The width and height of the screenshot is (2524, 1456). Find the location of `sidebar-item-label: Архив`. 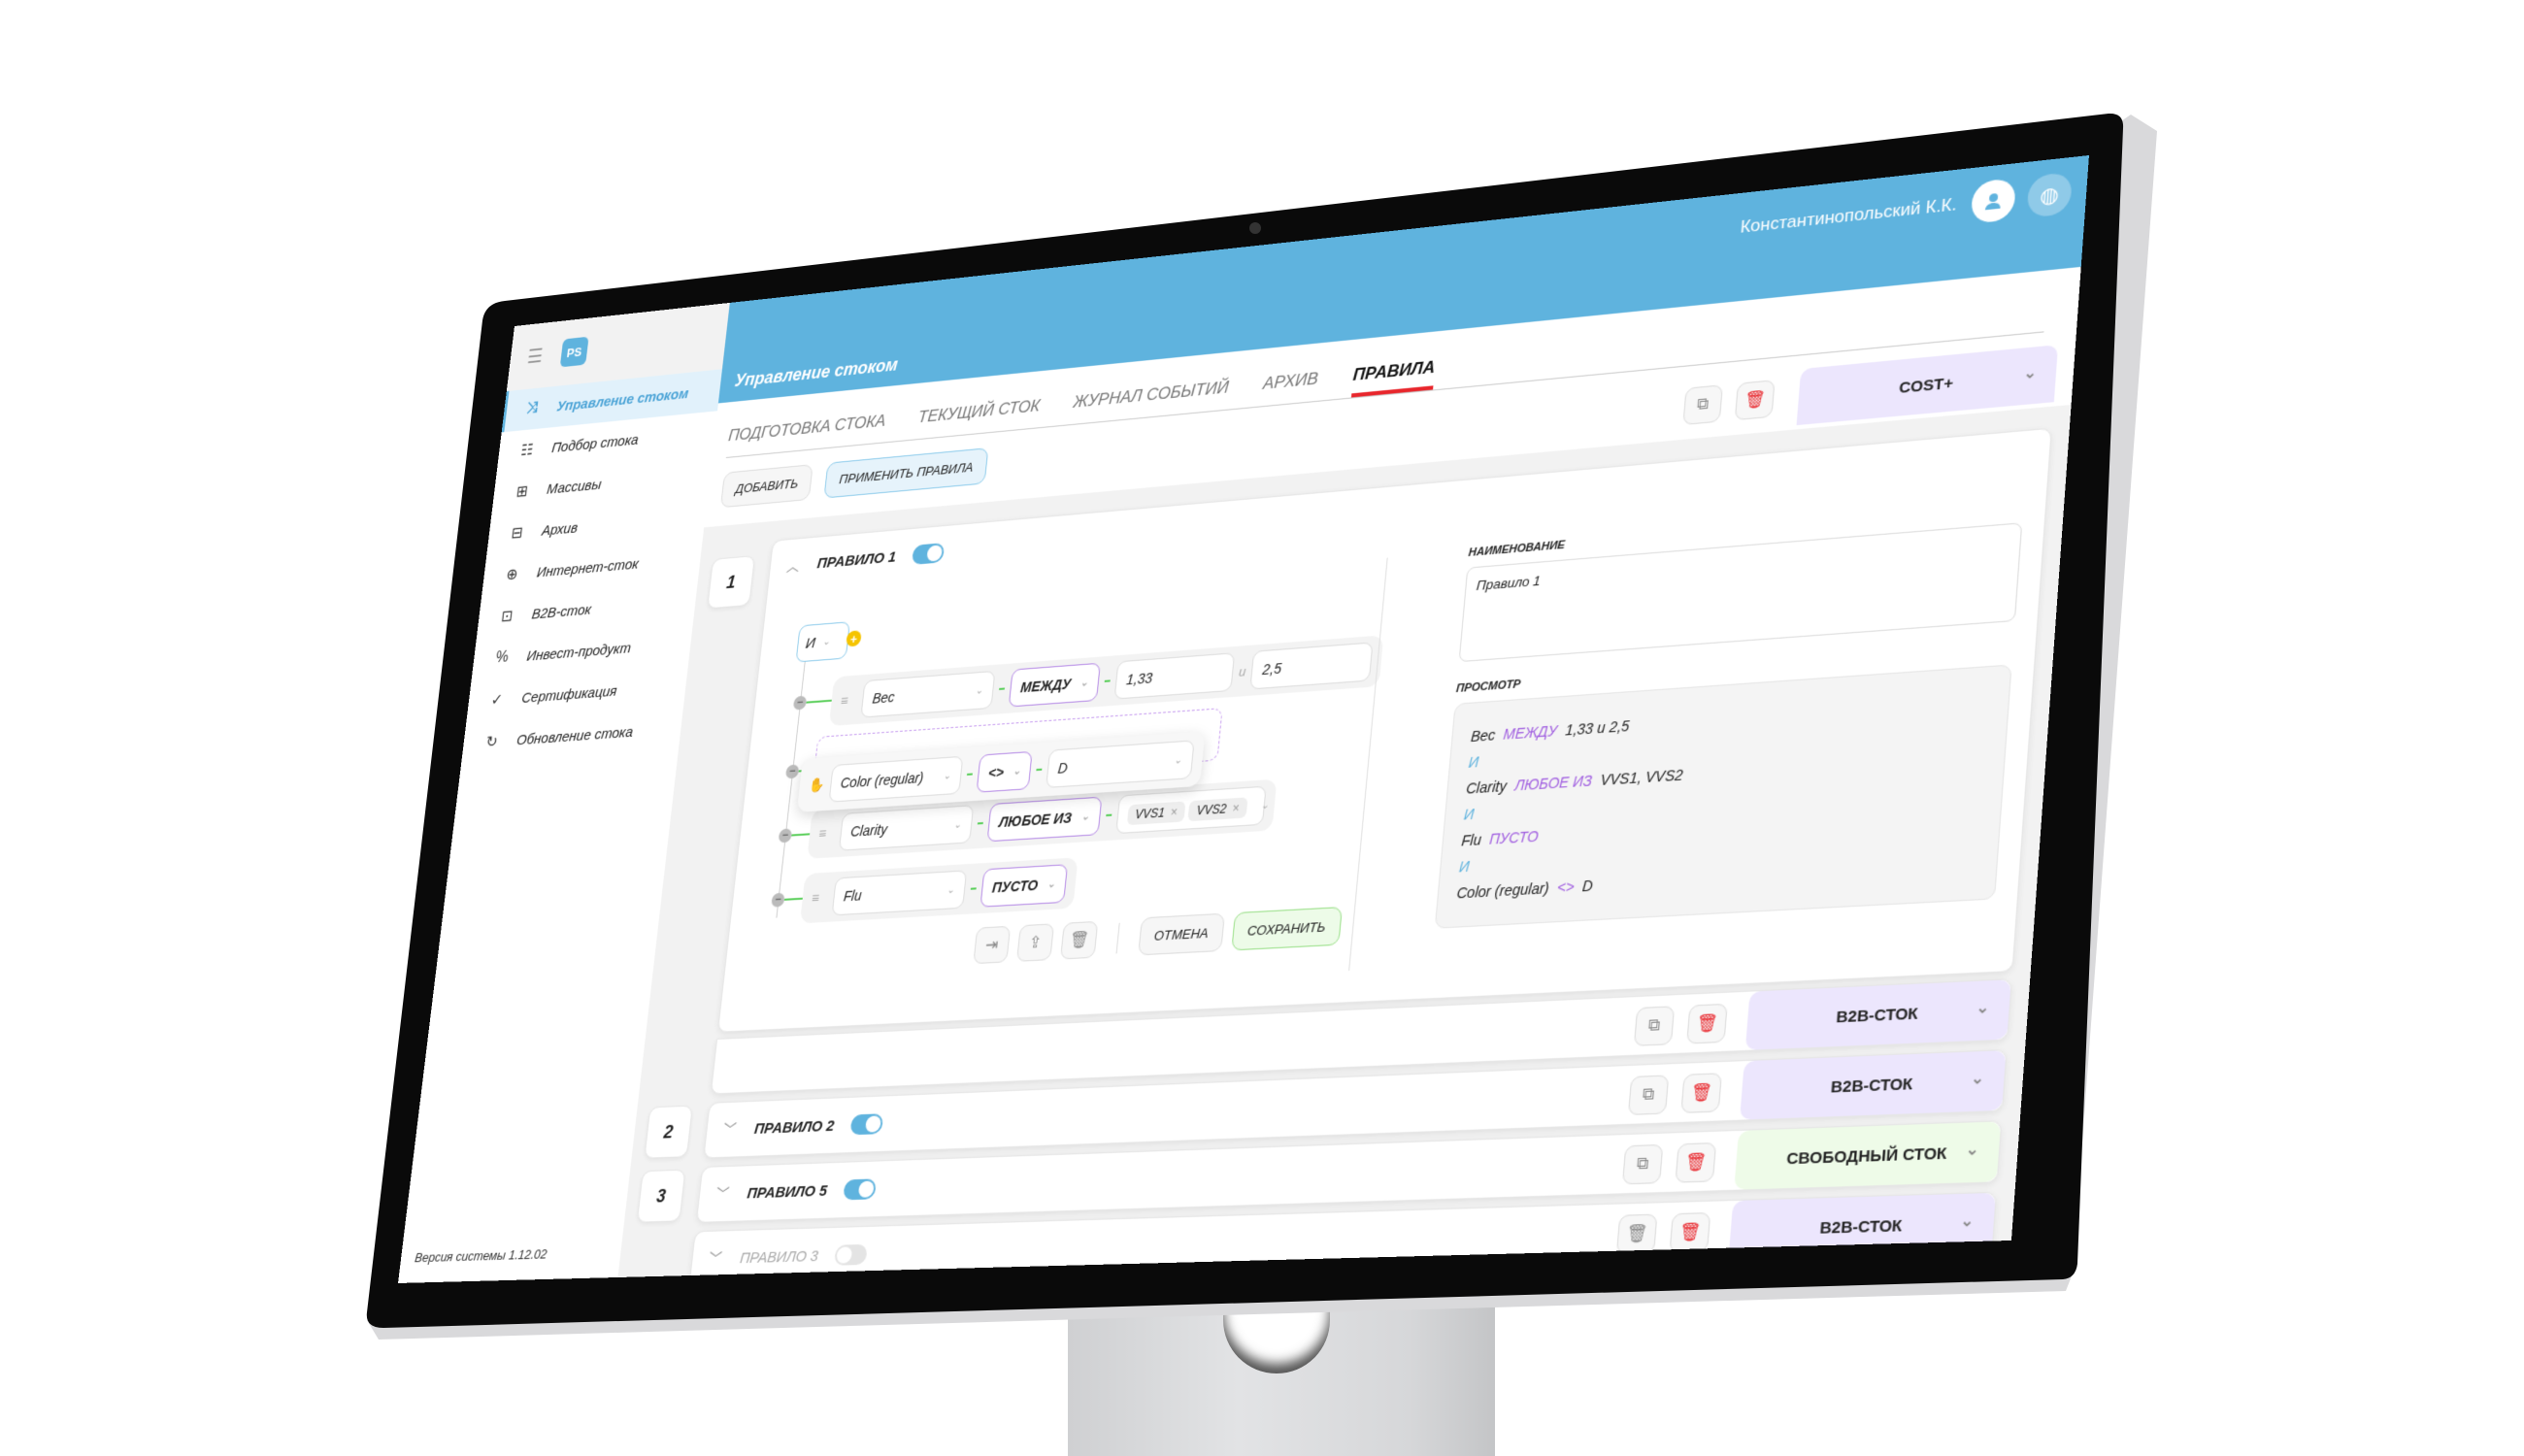

sidebar-item-label: Архив is located at coordinates (560, 529).